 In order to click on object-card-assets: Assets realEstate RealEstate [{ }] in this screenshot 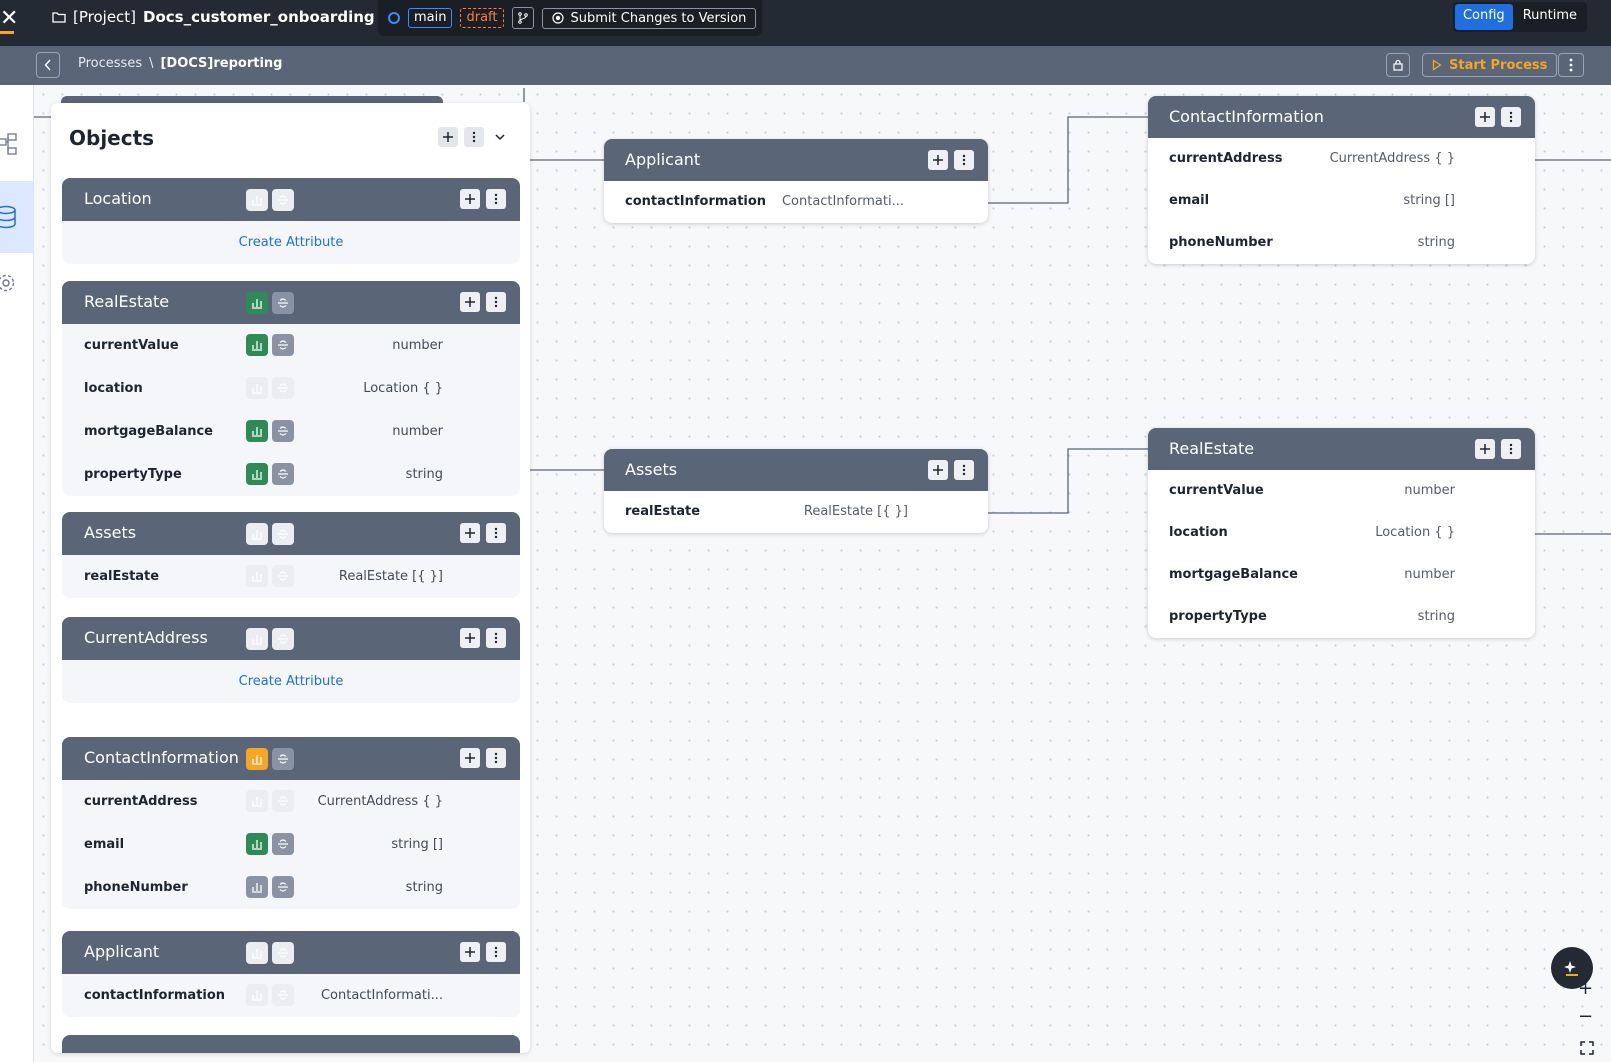, I will do `click(291, 555)`.